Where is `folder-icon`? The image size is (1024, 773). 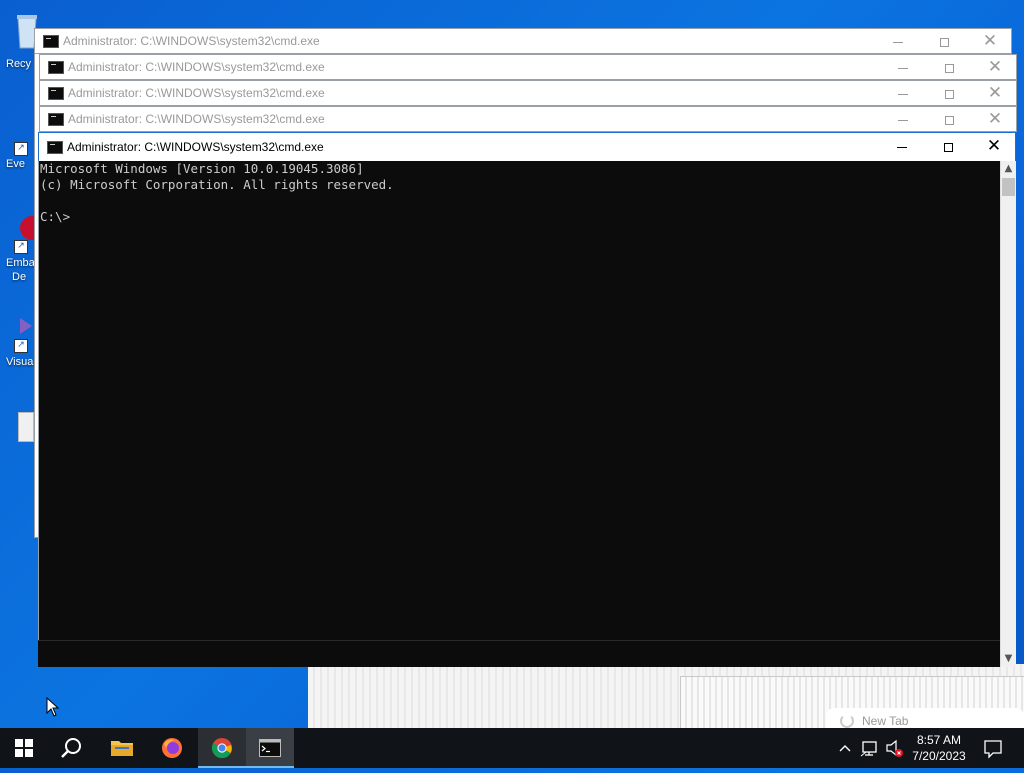
folder-icon is located at coordinates (122, 748).